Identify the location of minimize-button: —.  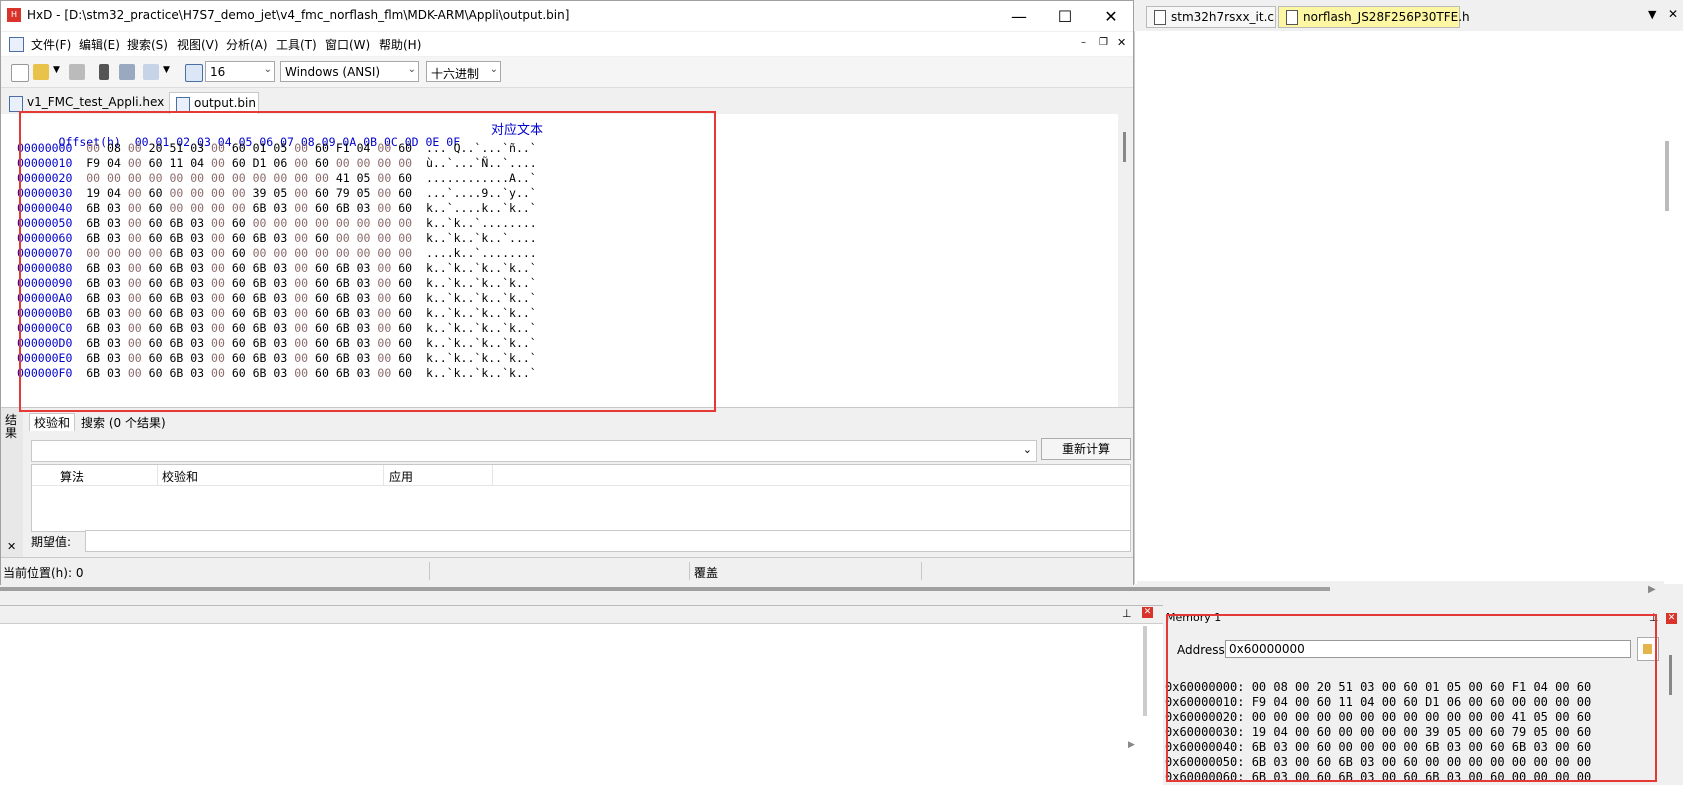
(1019, 16).